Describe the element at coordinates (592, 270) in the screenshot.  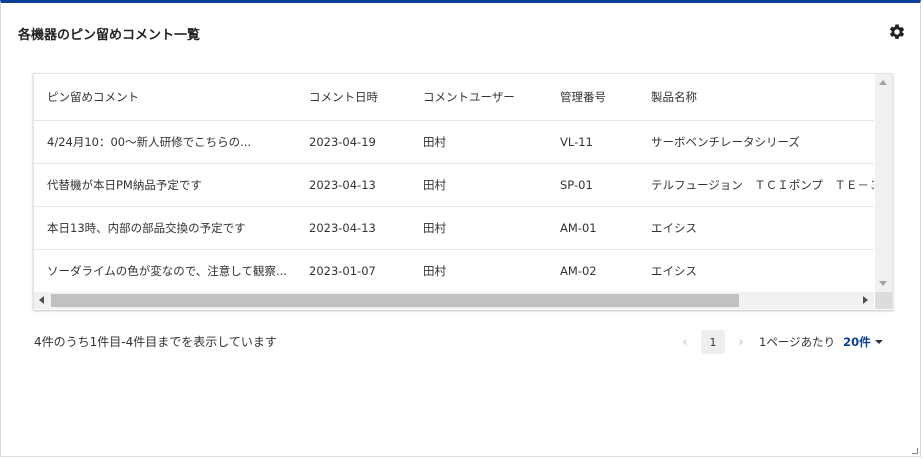
I see `cell-id: AM-02` at that location.